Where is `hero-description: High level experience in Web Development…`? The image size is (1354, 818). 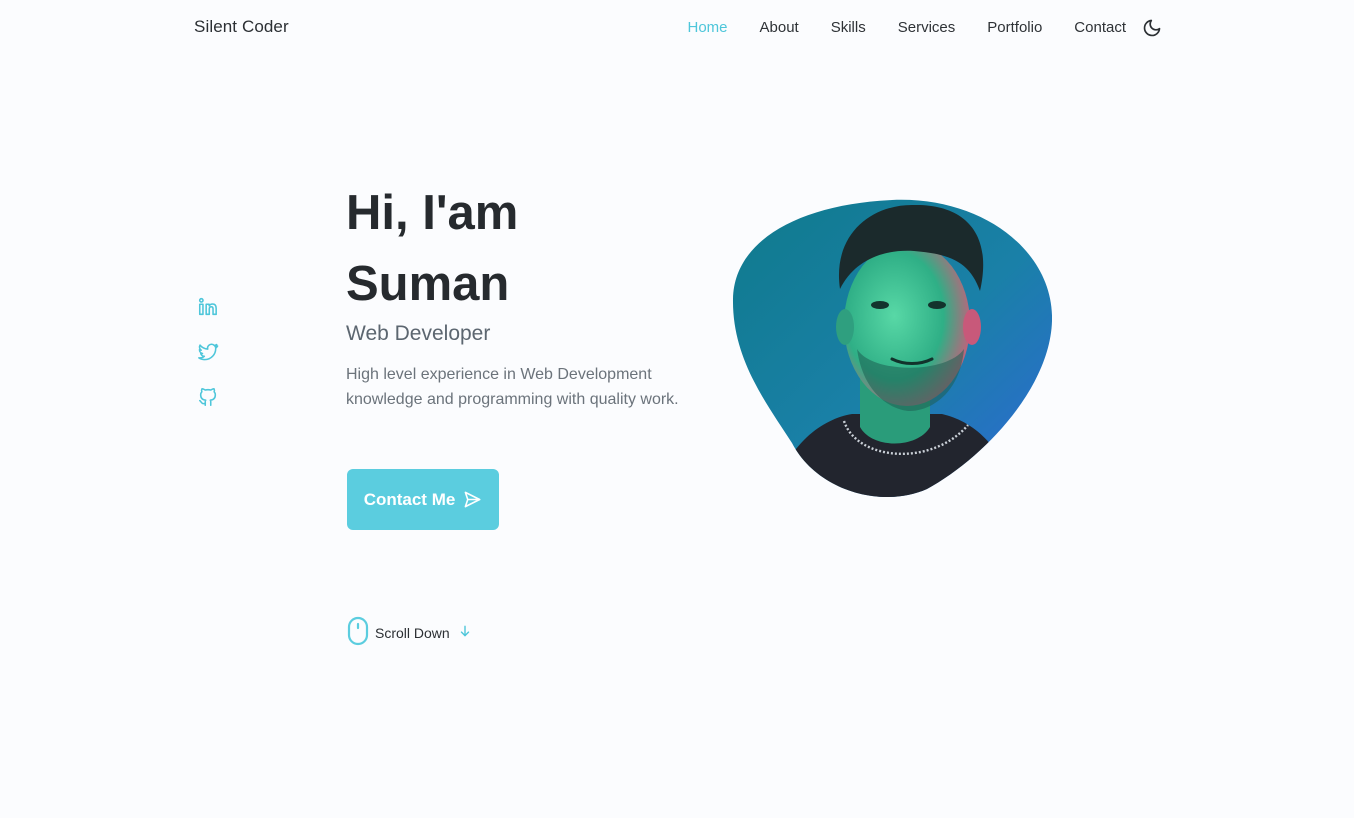
hero-description: High level experience in Web Development… is located at coordinates (512, 387).